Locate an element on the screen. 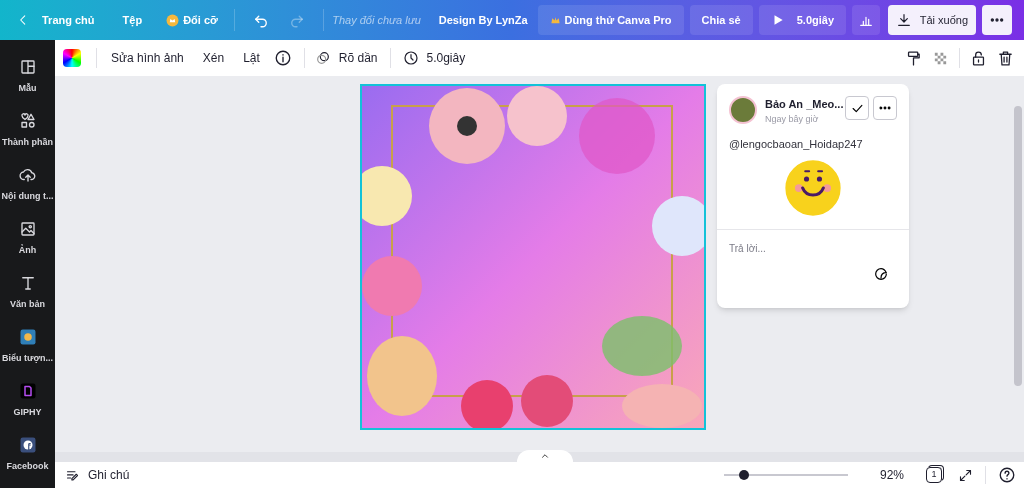 The width and height of the screenshot is (1024, 488). download-button: Tải xuống is located at coordinates (931, 20).